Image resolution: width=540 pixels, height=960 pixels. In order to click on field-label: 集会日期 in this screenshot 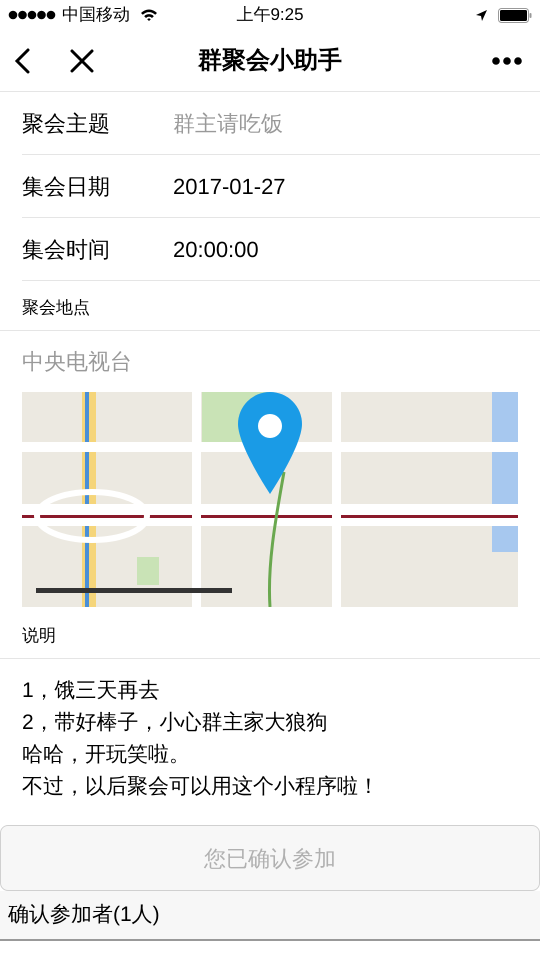, I will do `click(66, 186)`.